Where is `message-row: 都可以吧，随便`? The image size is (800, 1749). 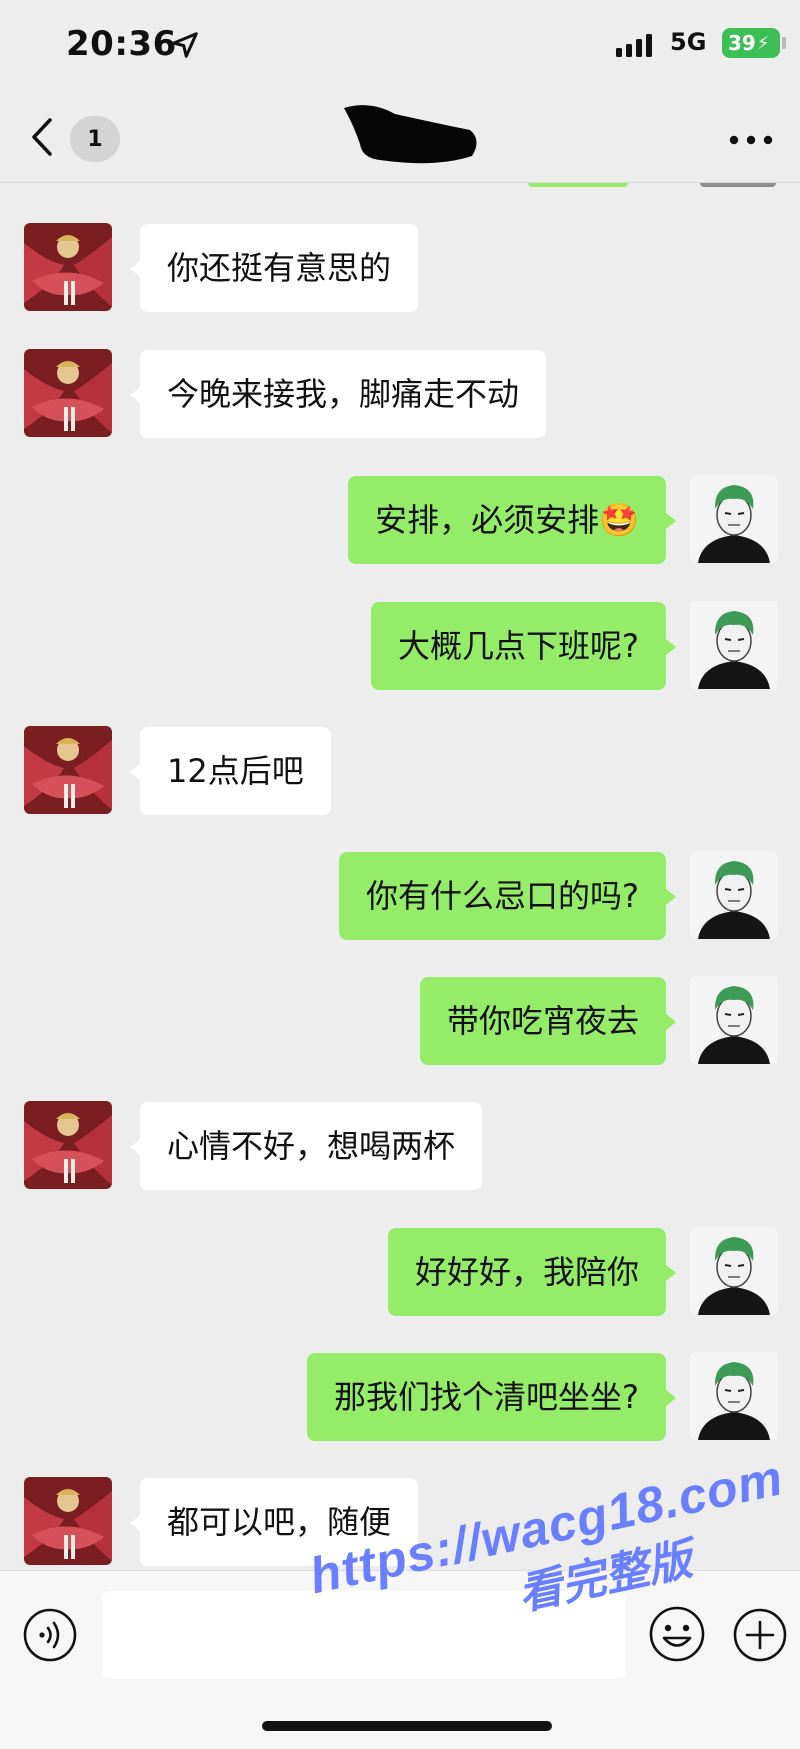 message-row: 都可以吧，随便 is located at coordinates (400, 1522).